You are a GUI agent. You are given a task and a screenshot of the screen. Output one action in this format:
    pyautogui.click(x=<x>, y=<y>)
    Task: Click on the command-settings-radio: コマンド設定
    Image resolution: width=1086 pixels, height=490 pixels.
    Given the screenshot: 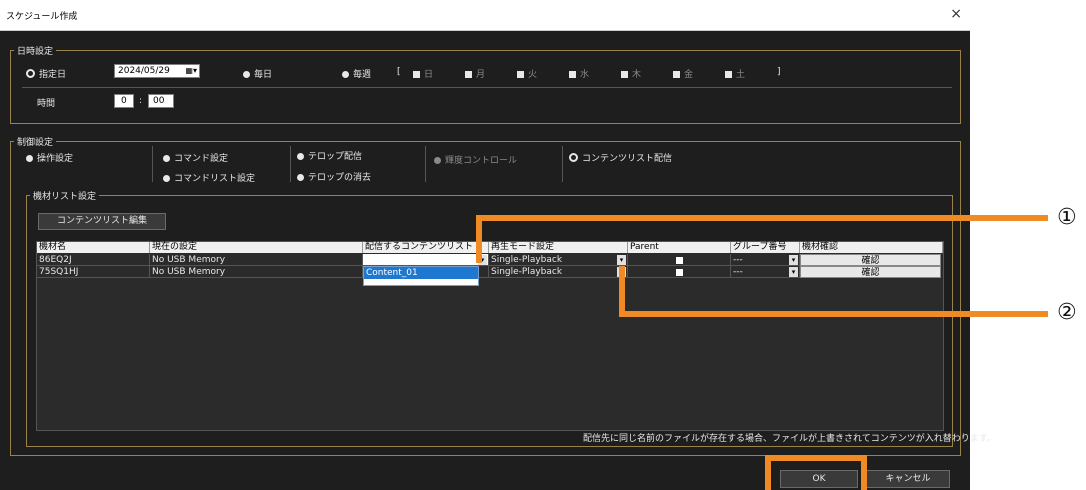 What is the action you would take?
    pyautogui.click(x=195, y=157)
    